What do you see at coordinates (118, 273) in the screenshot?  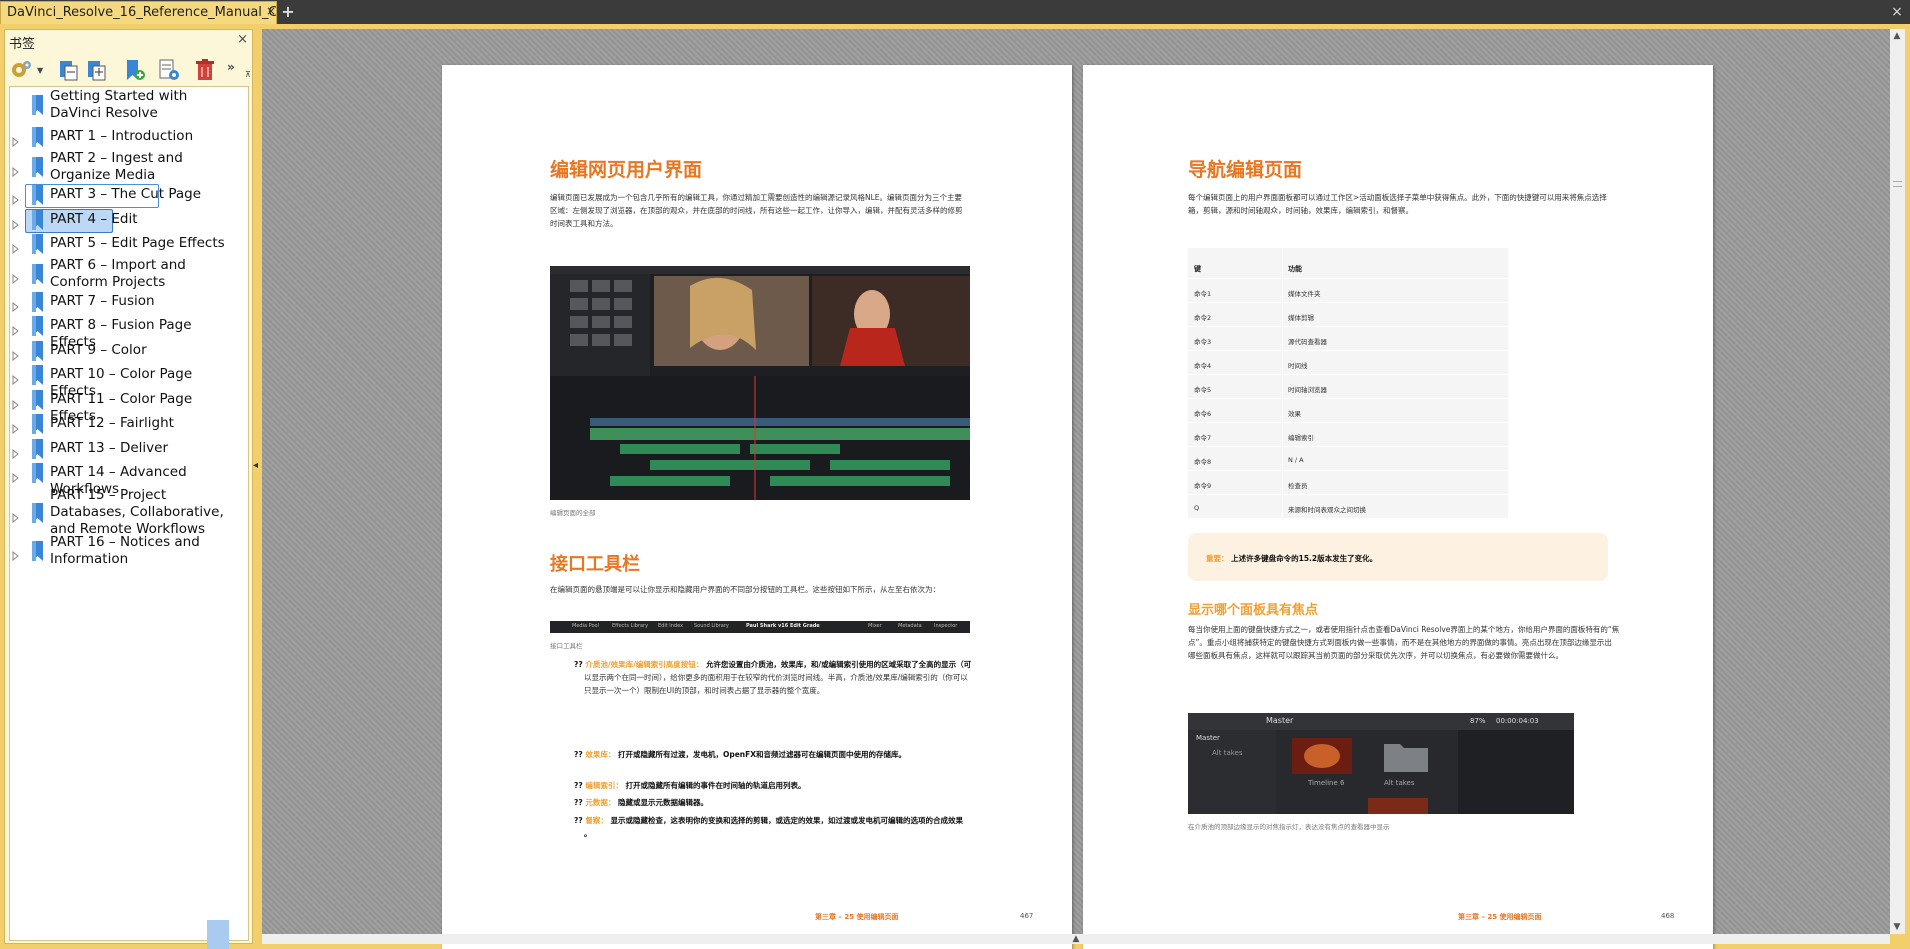 I see `bookmark-label: PART 6 – Import and Conform Projects` at bounding box center [118, 273].